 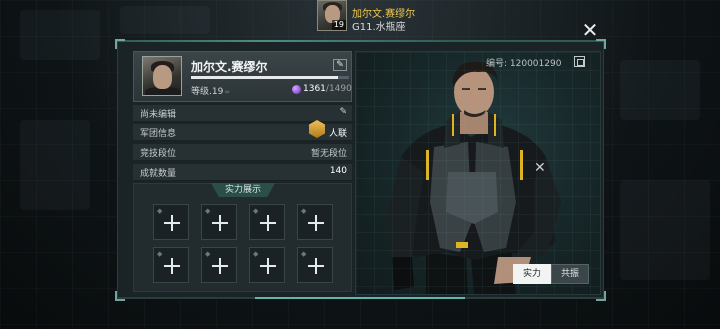 What do you see at coordinates (338, 171) in the screenshot?
I see `achievement-value: 140` at bounding box center [338, 171].